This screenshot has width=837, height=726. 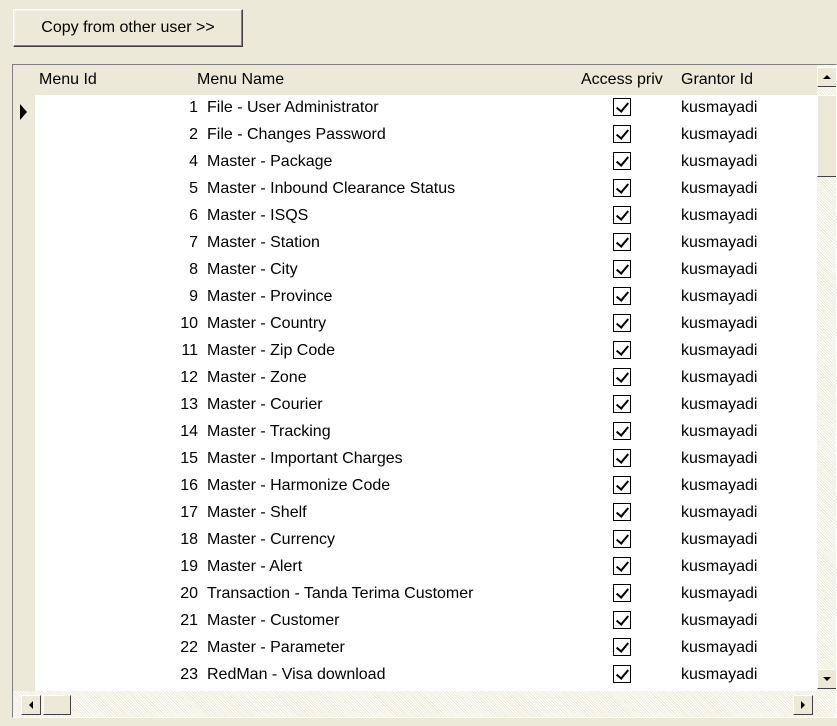 What do you see at coordinates (426, 216) in the screenshot?
I see `table-row: 6 Master - ISQS kusmayadi` at bounding box center [426, 216].